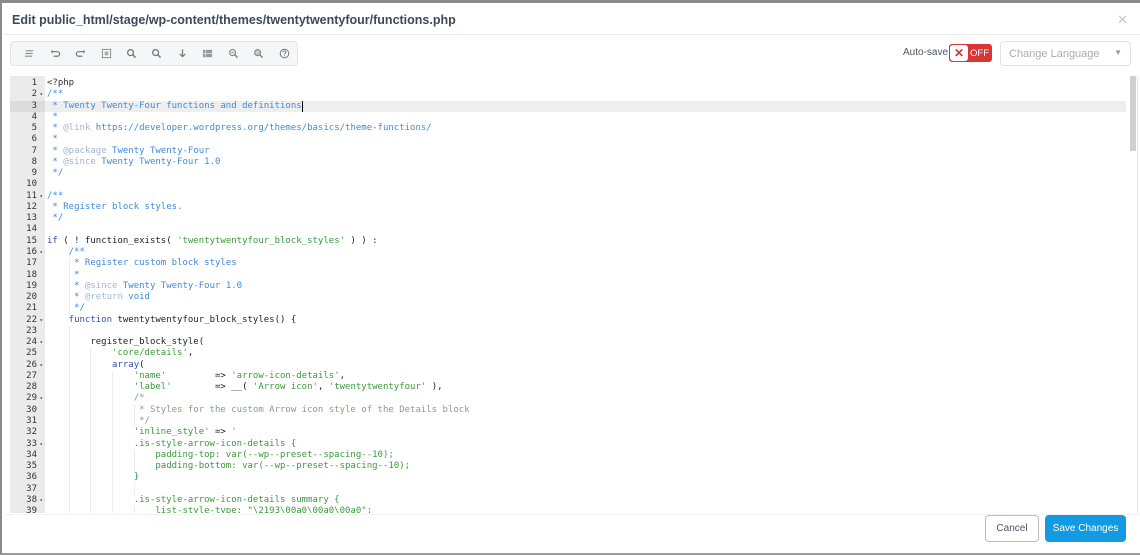 Image resolution: width=1140 pixels, height=555 pixels. I want to click on code-token: @since, so click(101, 285).